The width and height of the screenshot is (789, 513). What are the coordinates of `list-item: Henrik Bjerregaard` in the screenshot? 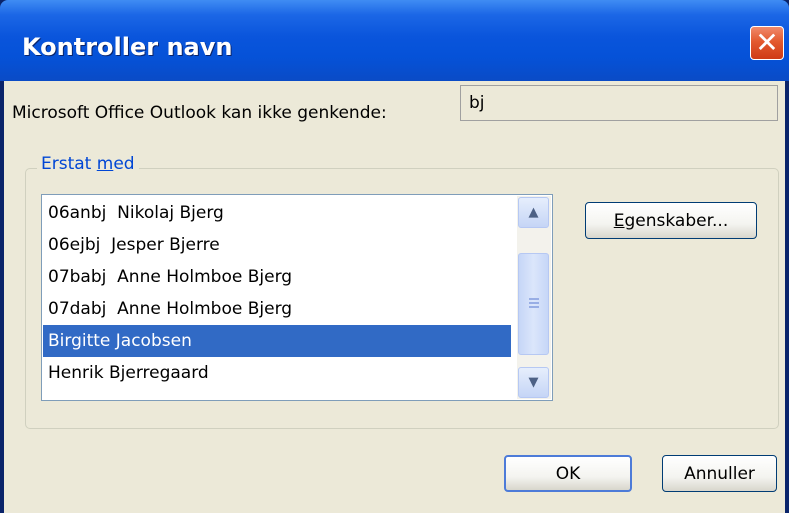 It's located at (277, 373).